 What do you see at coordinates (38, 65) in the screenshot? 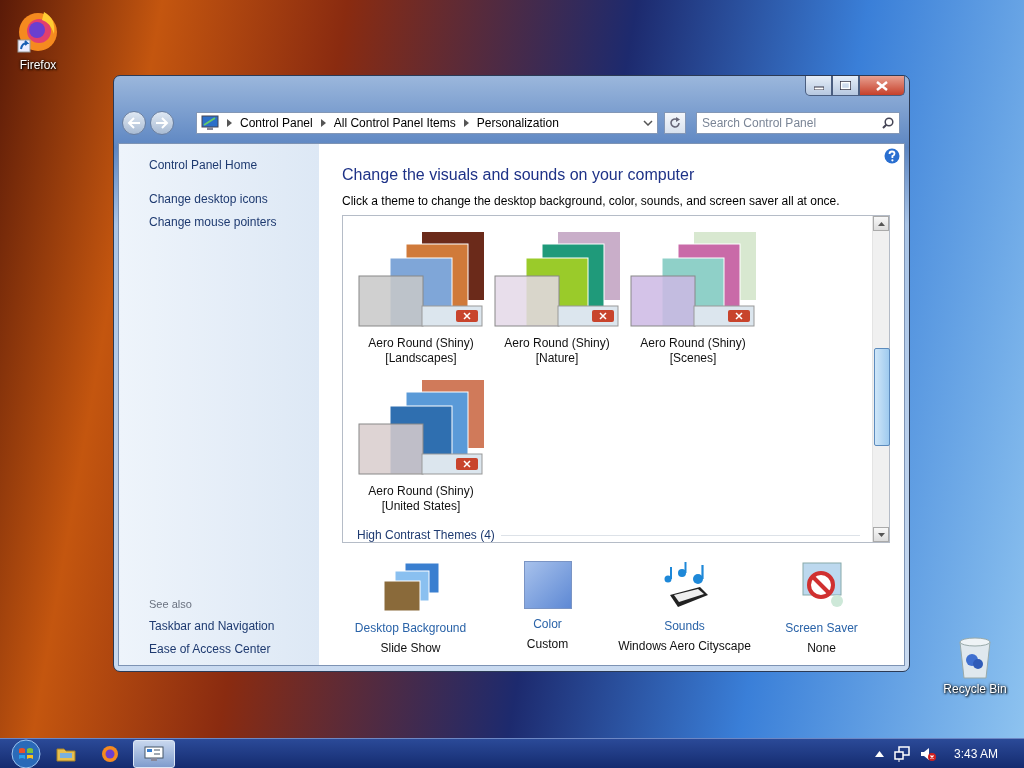
I see `desktop-icon-label: Firefox` at bounding box center [38, 65].